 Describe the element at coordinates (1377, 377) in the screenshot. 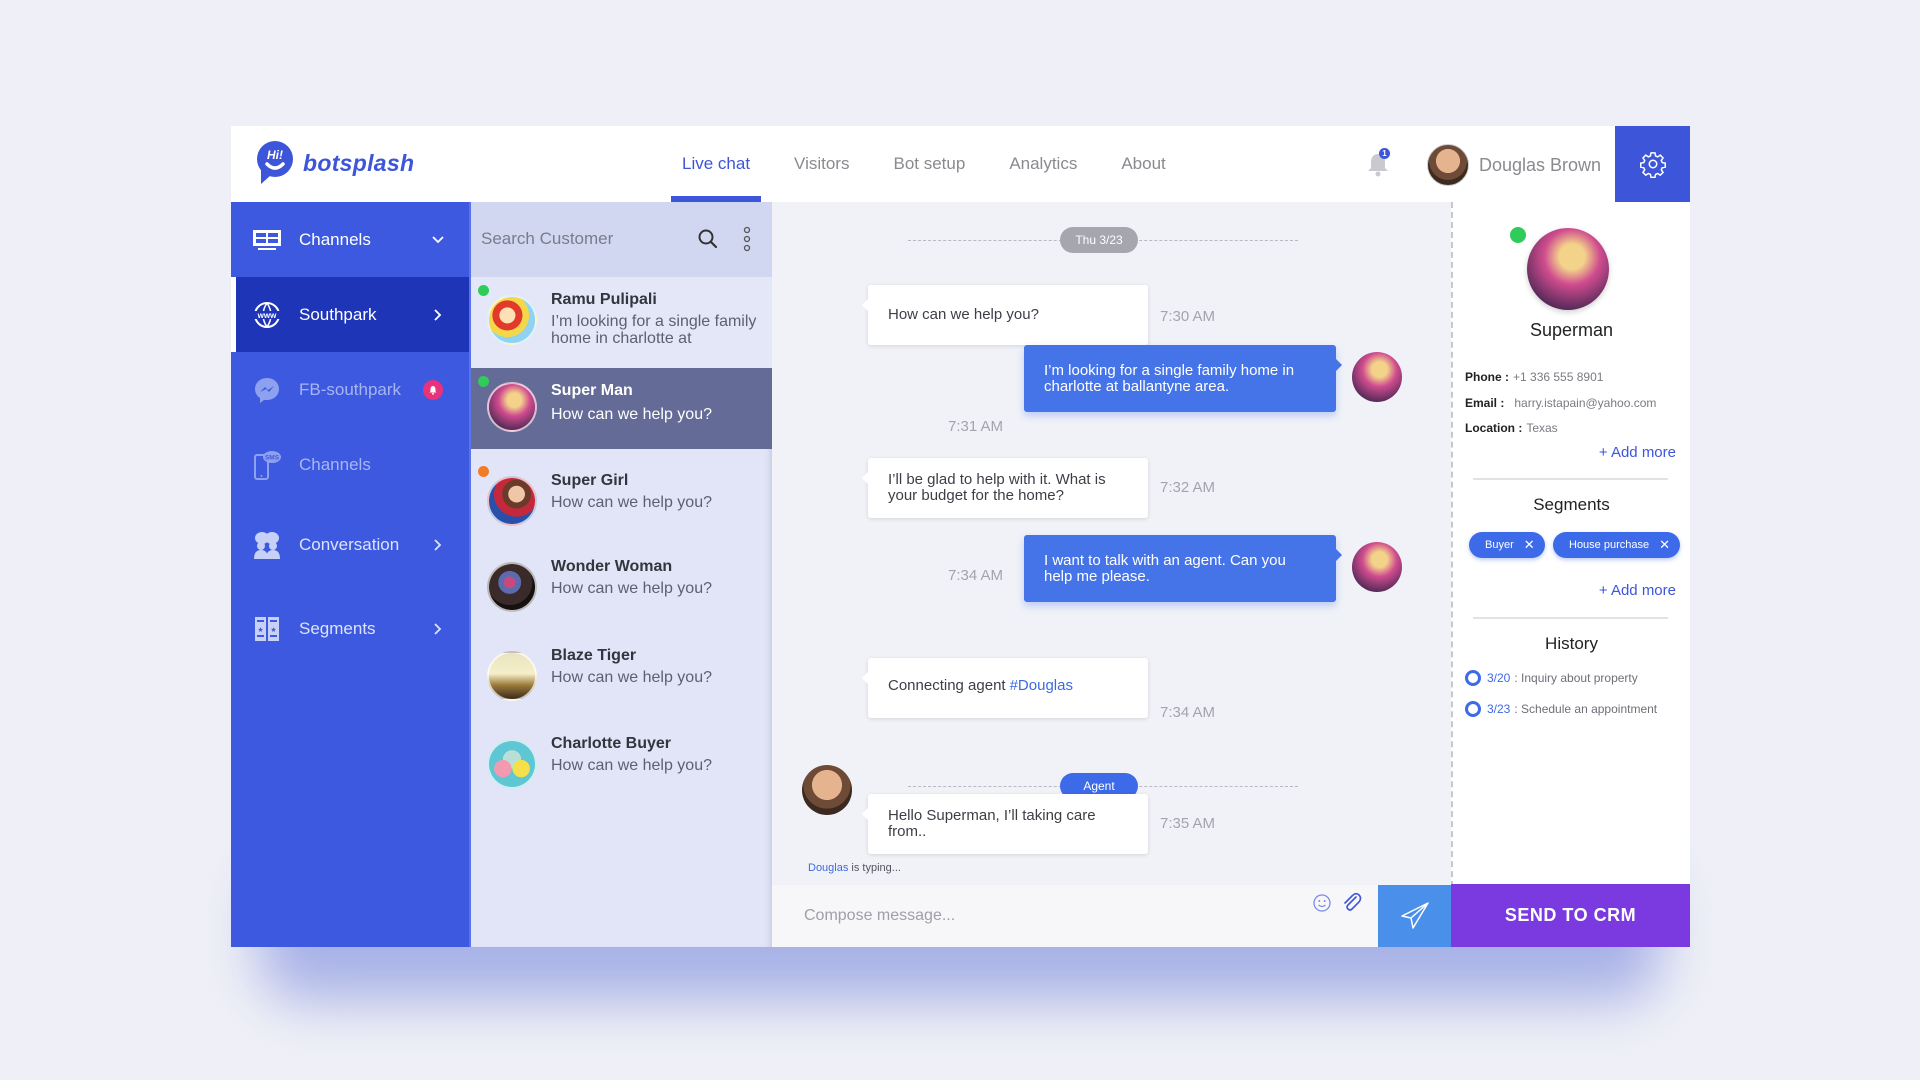

I see `customer-avatar` at that location.